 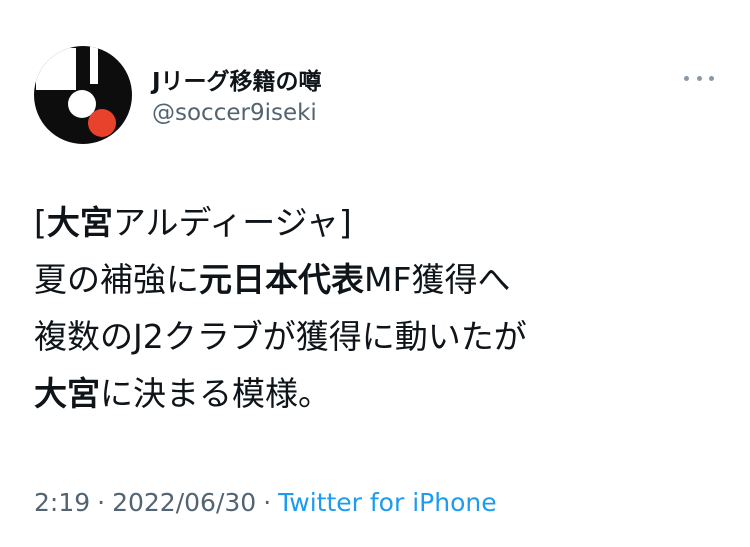 I want to click on tweet-meta: 2:19 · 2022/06/30 · Twitter for iPhone, so click(x=265, y=502).